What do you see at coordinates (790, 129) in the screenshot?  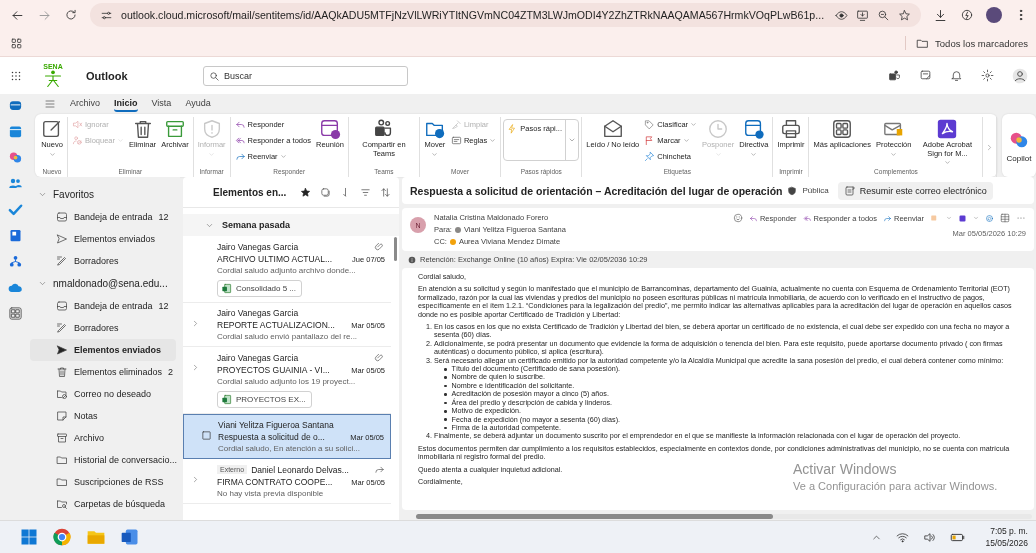 I see `printer-icon` at bounding box center [790, 129].